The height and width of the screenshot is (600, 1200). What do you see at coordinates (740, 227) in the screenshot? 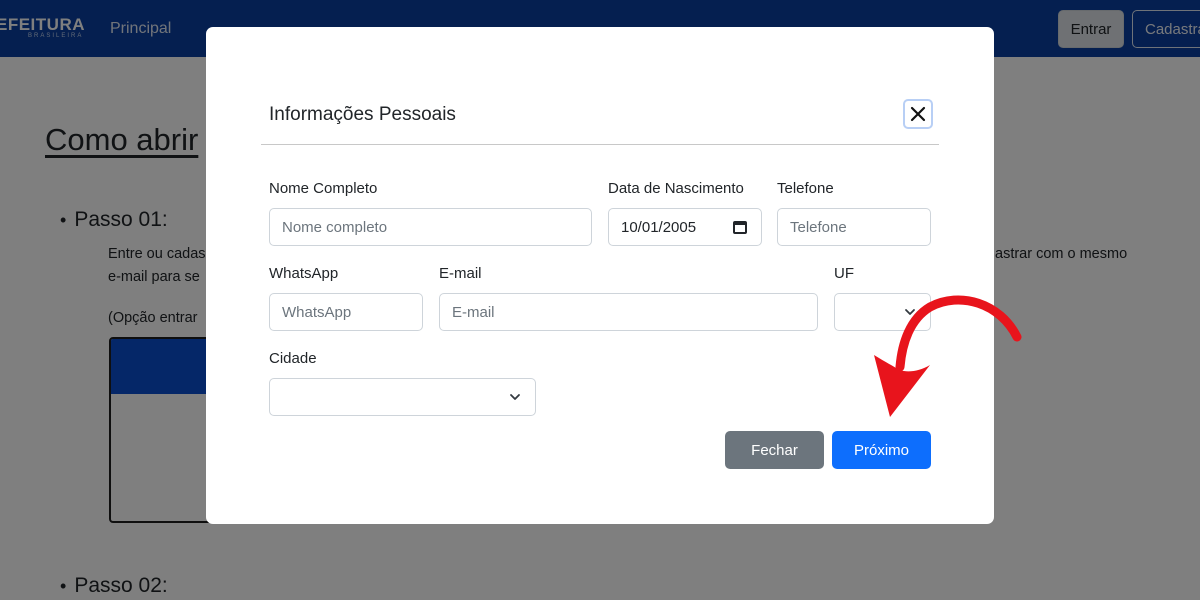
I see `calendar-icon` at bounding box center [740, 227].